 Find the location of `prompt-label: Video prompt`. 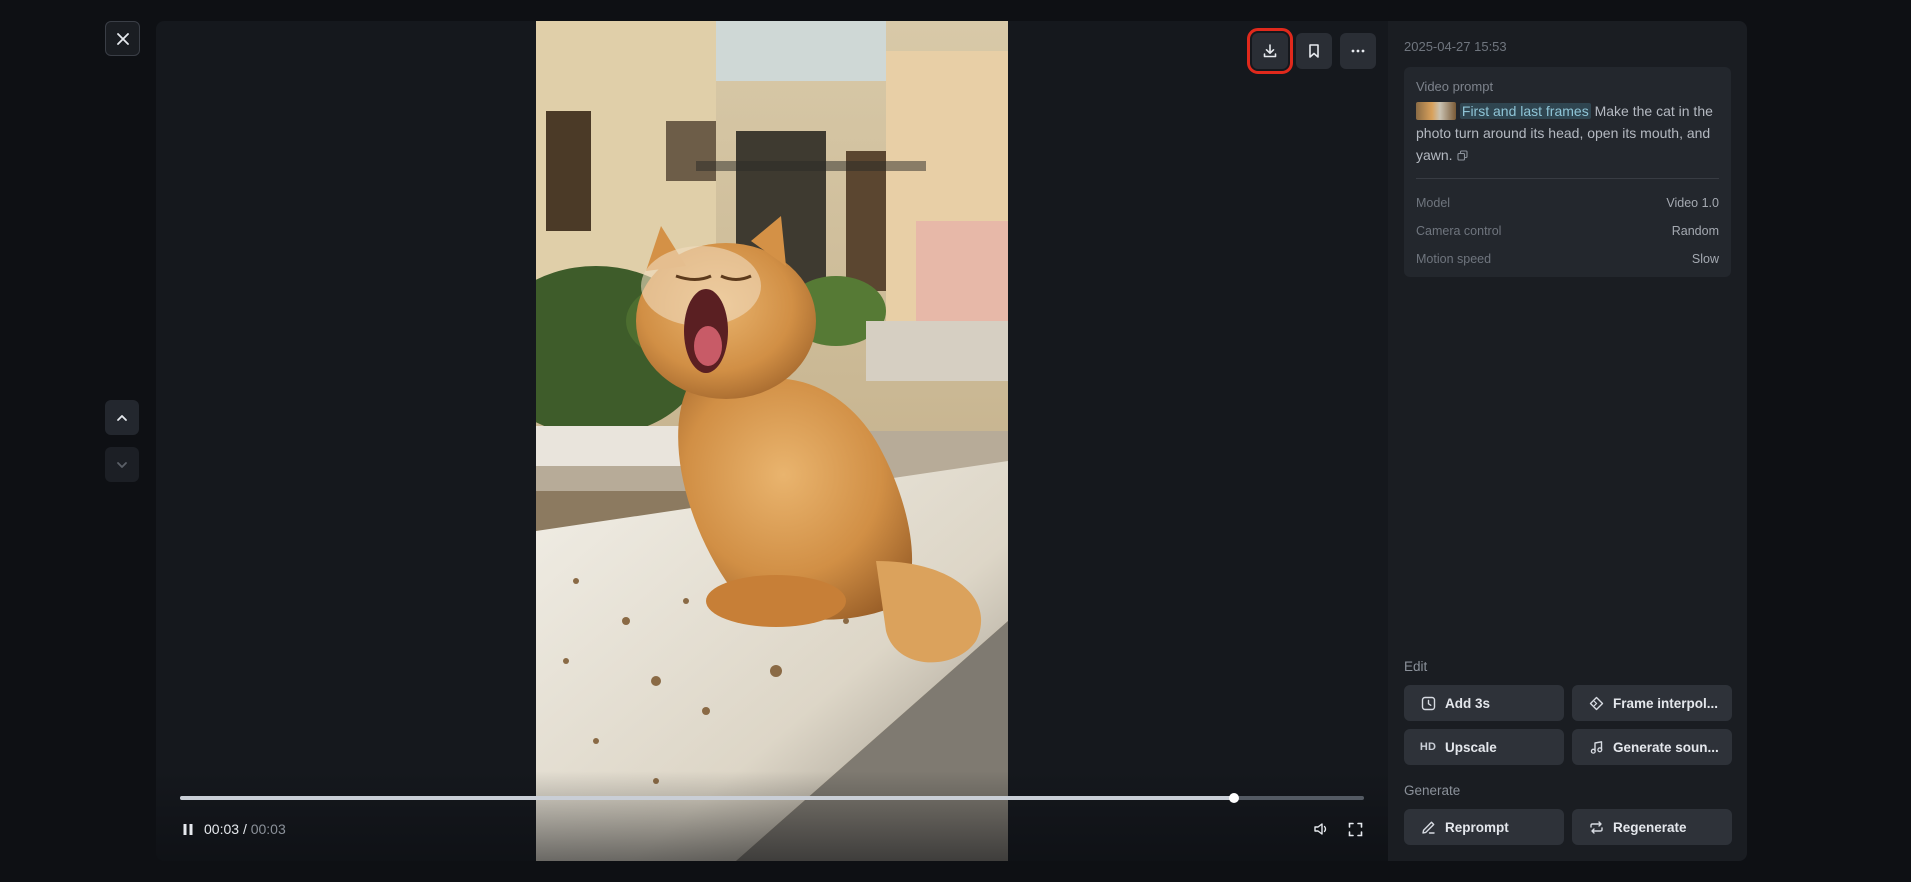

prompt-label: Video prompt is located at coordinates (1455, 86).